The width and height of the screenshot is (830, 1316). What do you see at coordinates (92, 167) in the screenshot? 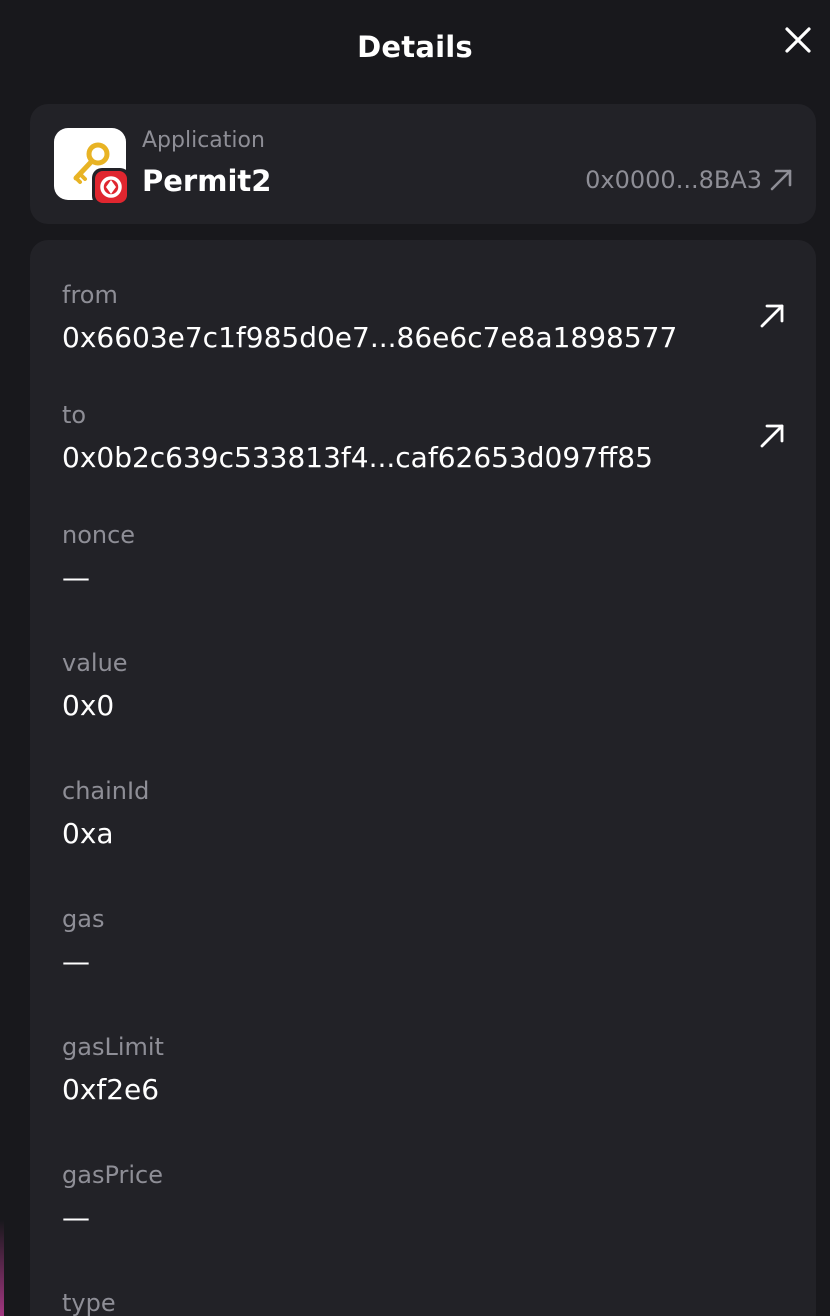
I see `app-icon-group` at bounding box center [92, 167].